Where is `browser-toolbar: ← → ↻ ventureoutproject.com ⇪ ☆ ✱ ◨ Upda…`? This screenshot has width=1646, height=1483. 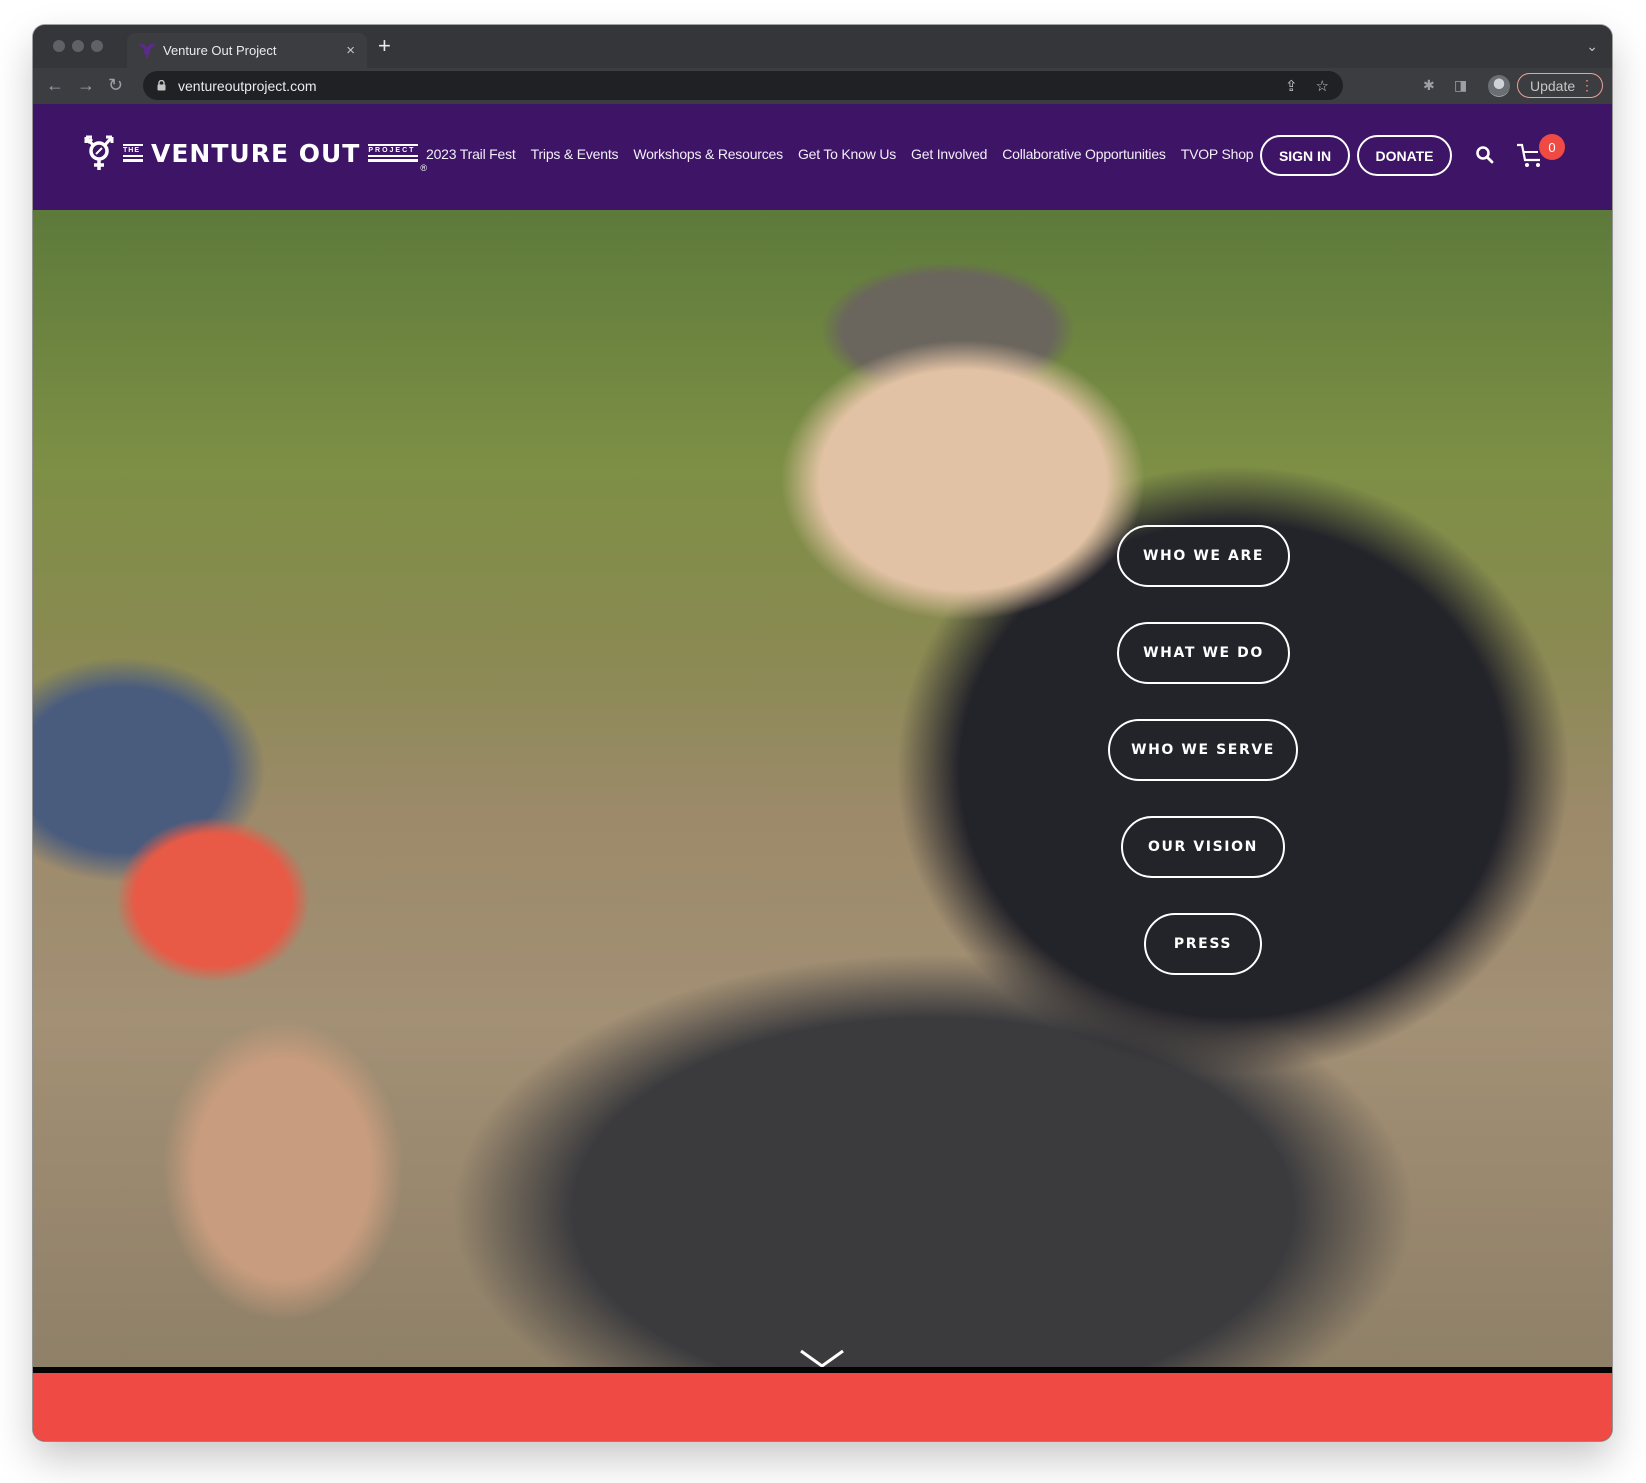
browser-toolbar: ← → ↻ ventureoutproject.com ⇪ ☆ ✱ ◨ Upda… is located at coordinates (822, 86).